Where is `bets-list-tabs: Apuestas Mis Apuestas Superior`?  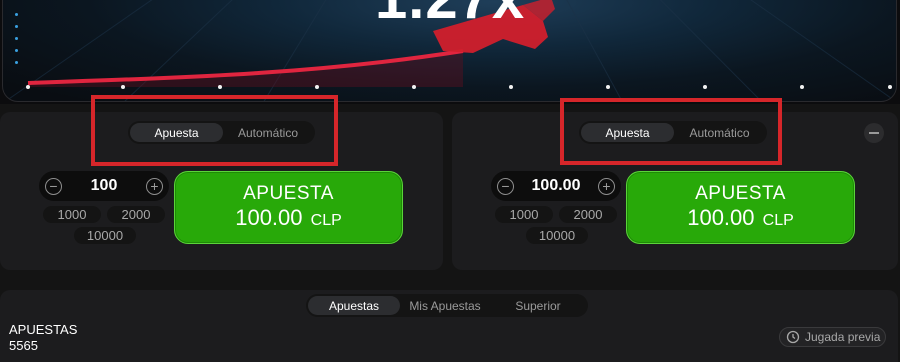
bets-list-tabs: Apuestas Mis Apuestas Superior is located at coordinates (447, 305).